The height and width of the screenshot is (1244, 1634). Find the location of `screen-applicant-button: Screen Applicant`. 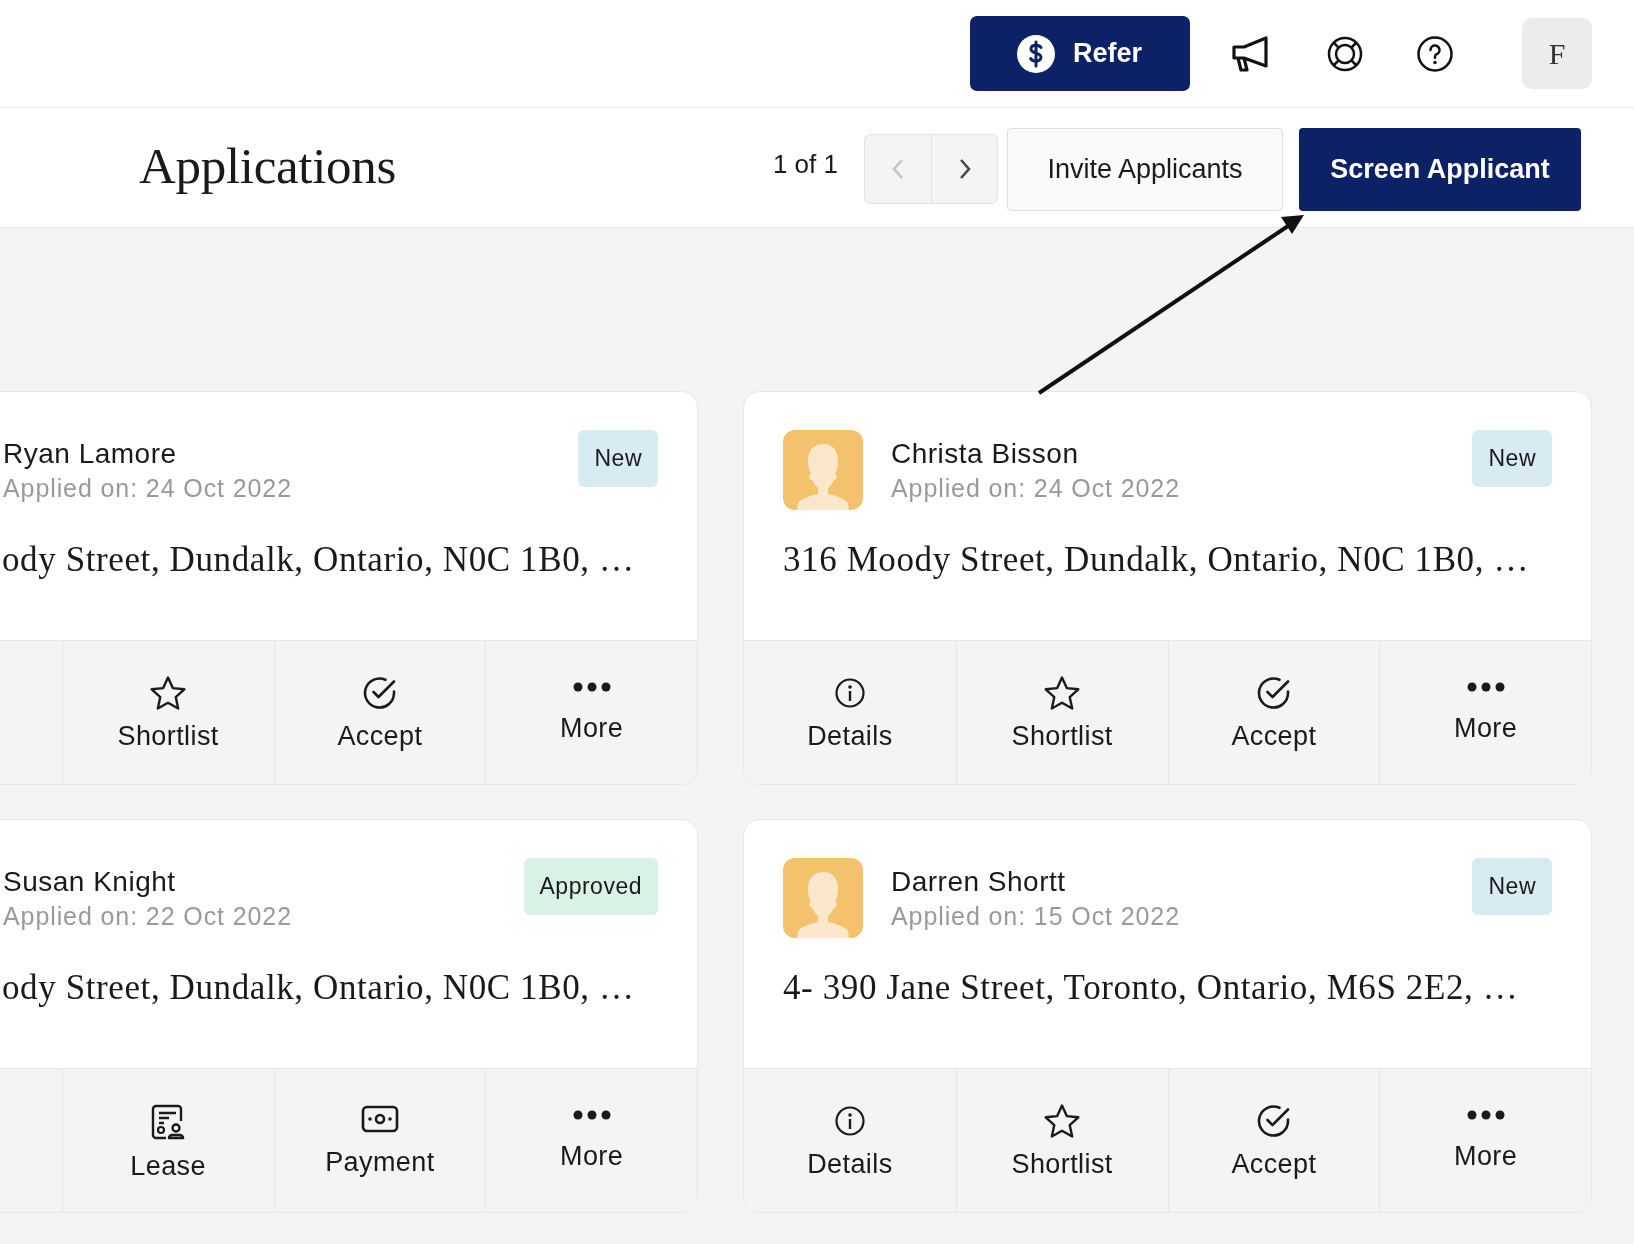

screen-applicant-button: Screen Applicant is located at coordinates (1440, 169).